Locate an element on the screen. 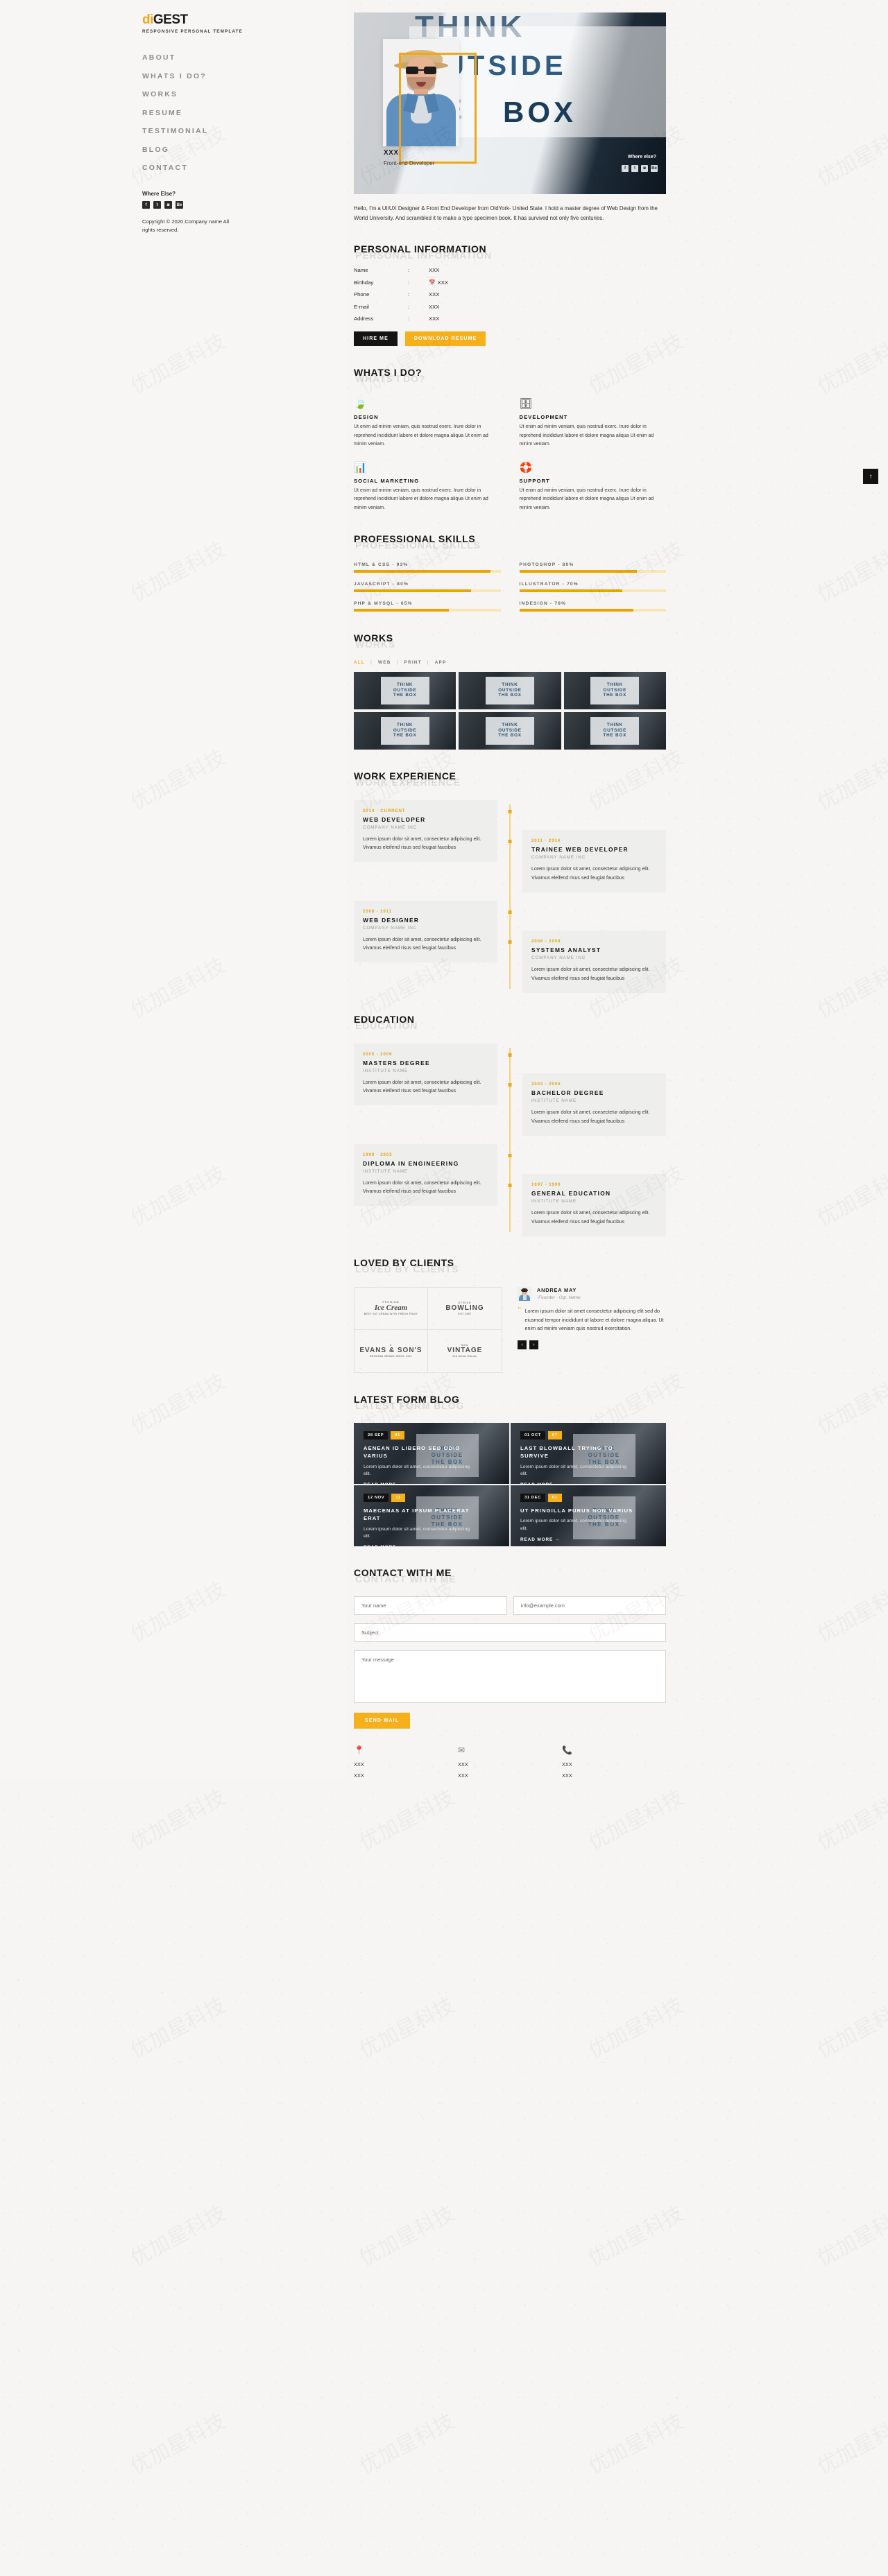 Image resolution: width=888 pixels, height=2576 pixels. logo-text: GEST is located at coordinates (170, 19).